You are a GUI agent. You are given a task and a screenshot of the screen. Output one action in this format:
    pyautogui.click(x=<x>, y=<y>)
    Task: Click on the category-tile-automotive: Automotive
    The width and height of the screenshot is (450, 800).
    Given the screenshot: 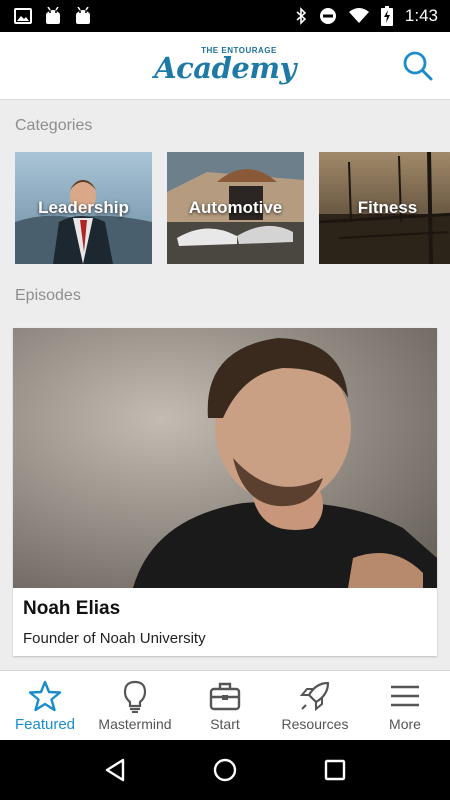 What is the action you would take?
    pyautogui.click(x=235, y=208)
    